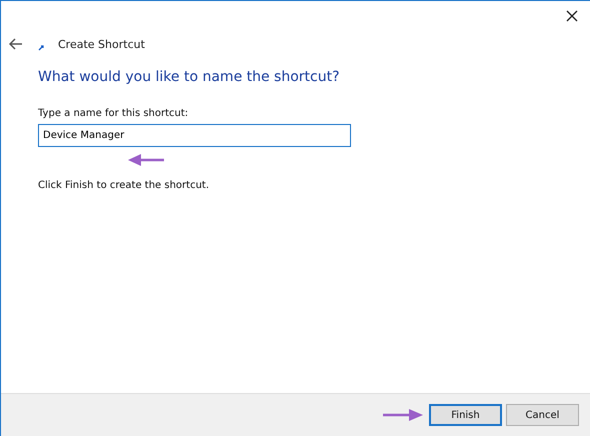 Image resolution: width=590 pixels, height=436 pixels. What do you see at coordinates (17, 44) in the screenshot?
I see `back-button` at bounding box center [17, 44].